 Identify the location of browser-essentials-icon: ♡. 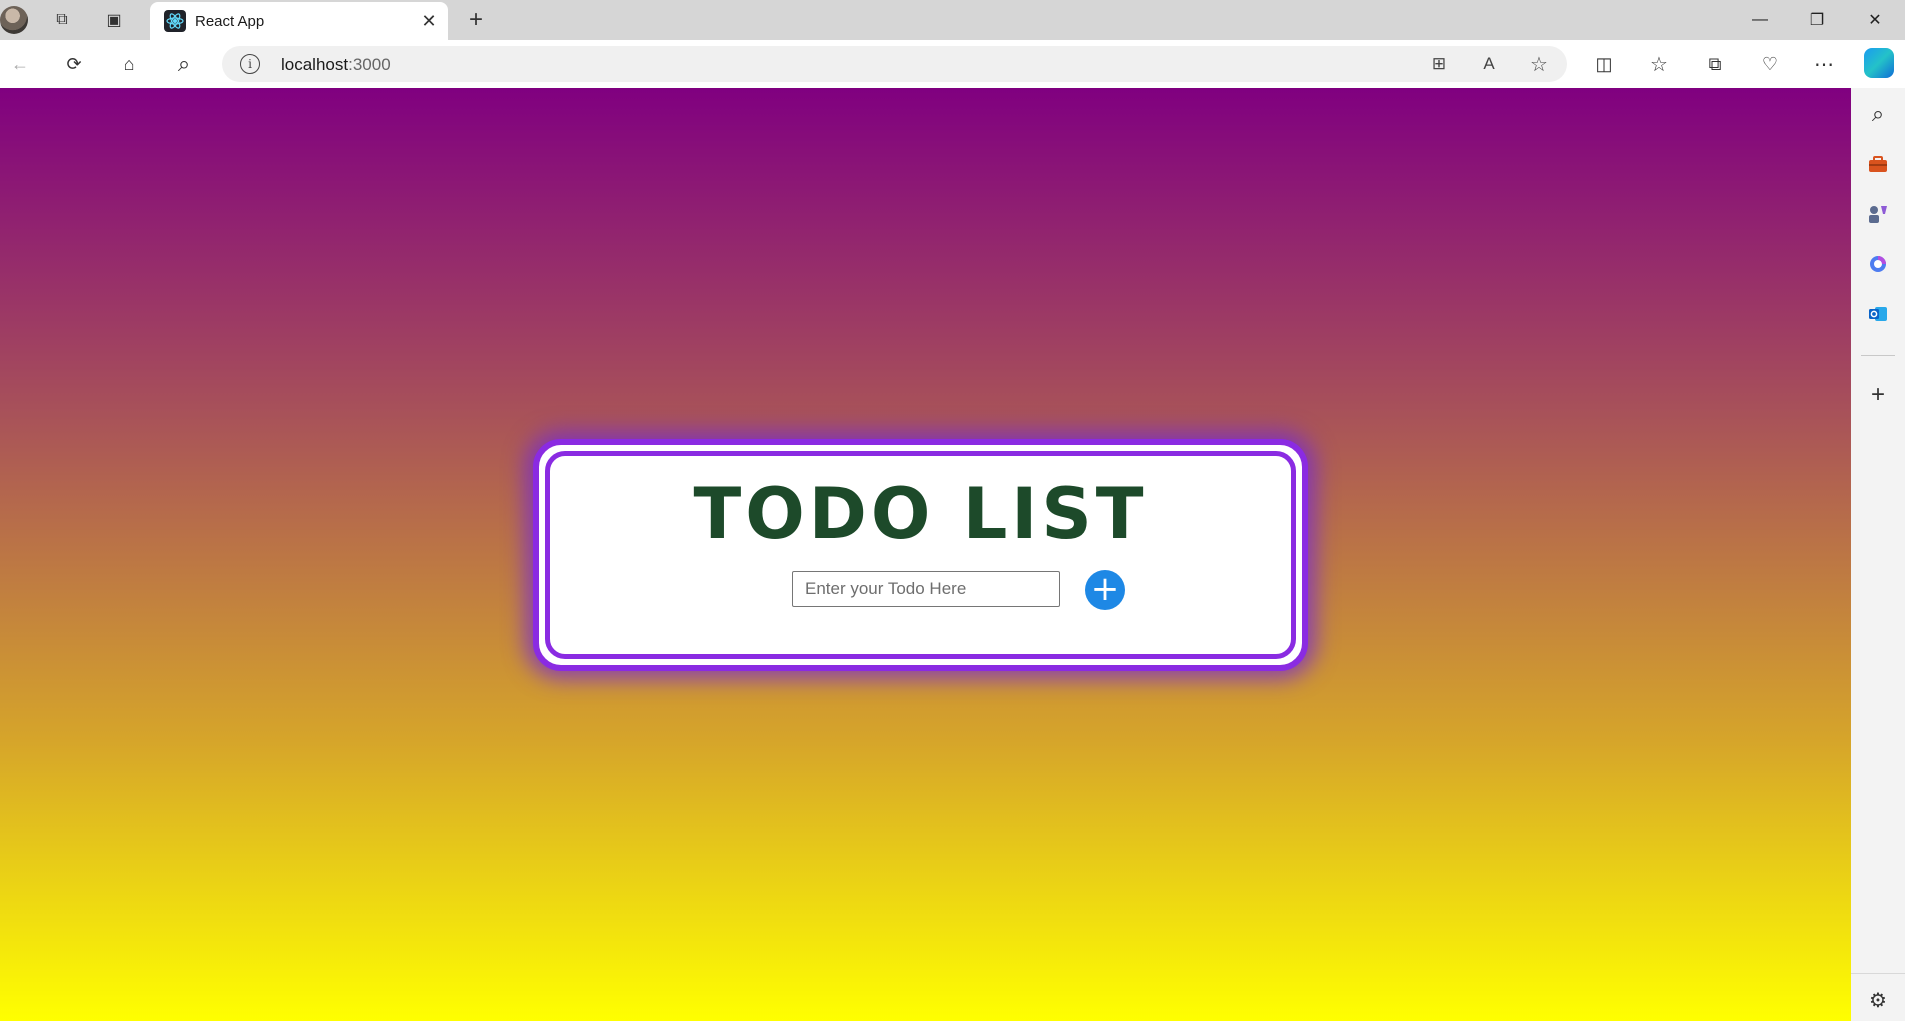
(1770, 64).